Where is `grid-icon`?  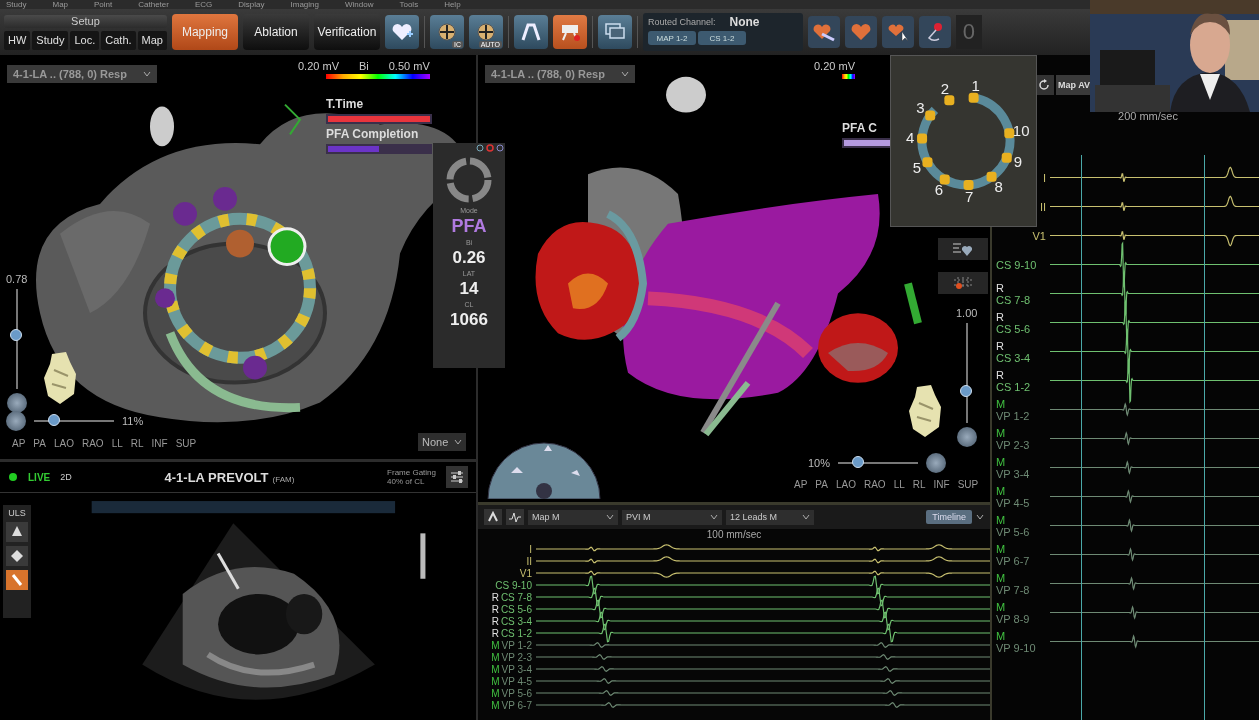
grid-icon is located at coordinates (963, 283).